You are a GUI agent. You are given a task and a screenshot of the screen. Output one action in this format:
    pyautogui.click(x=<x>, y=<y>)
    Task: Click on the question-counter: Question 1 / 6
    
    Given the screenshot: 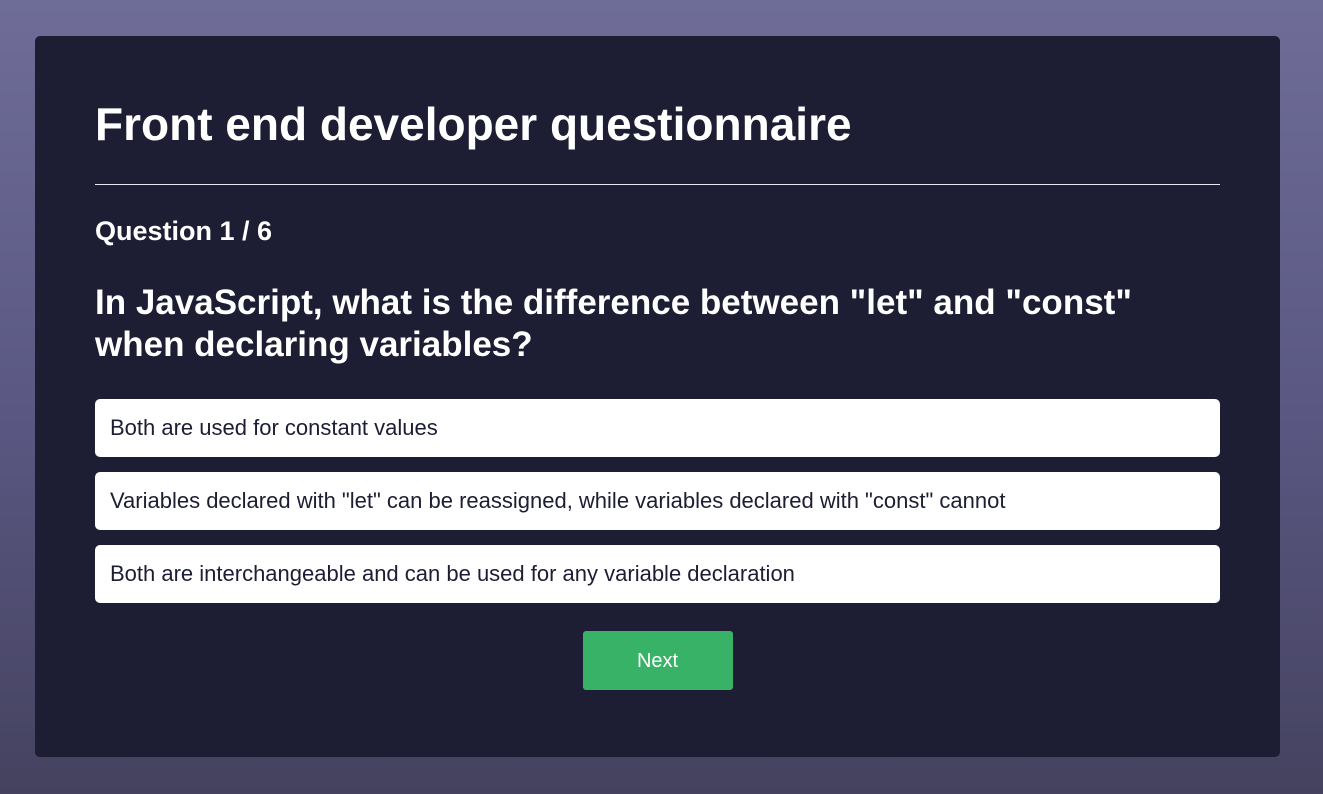 What is the action you would take?
    pyautogui.click(x=184, y=231)
    